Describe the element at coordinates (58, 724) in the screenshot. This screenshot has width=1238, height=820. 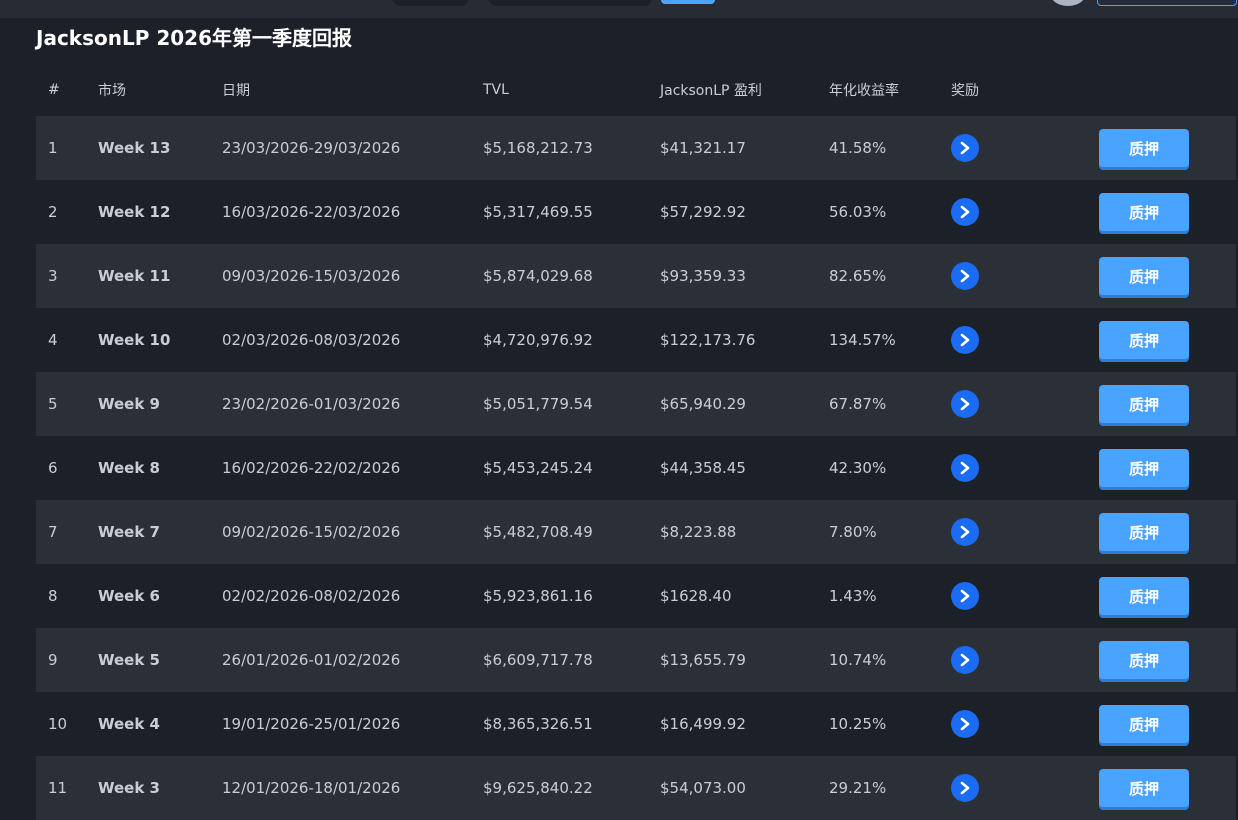
I see `row-number: 10` at that location.